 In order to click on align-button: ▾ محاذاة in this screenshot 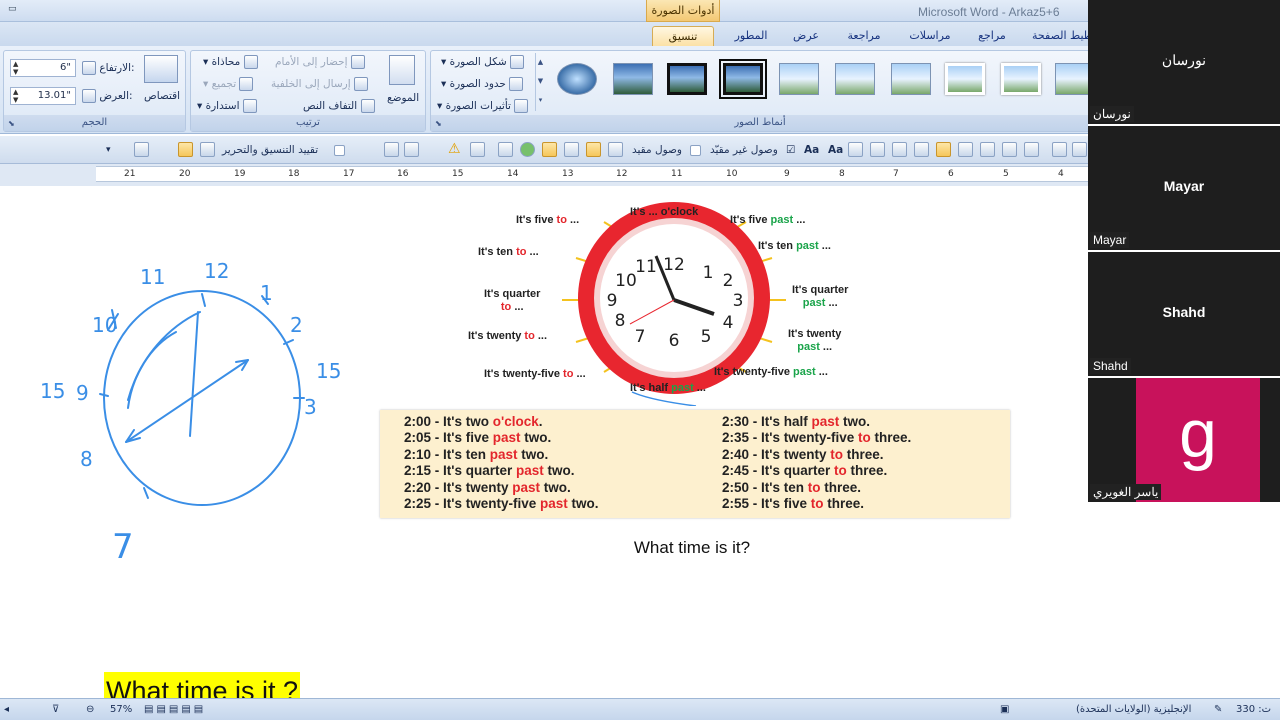, I will do `click(230, 62)`.